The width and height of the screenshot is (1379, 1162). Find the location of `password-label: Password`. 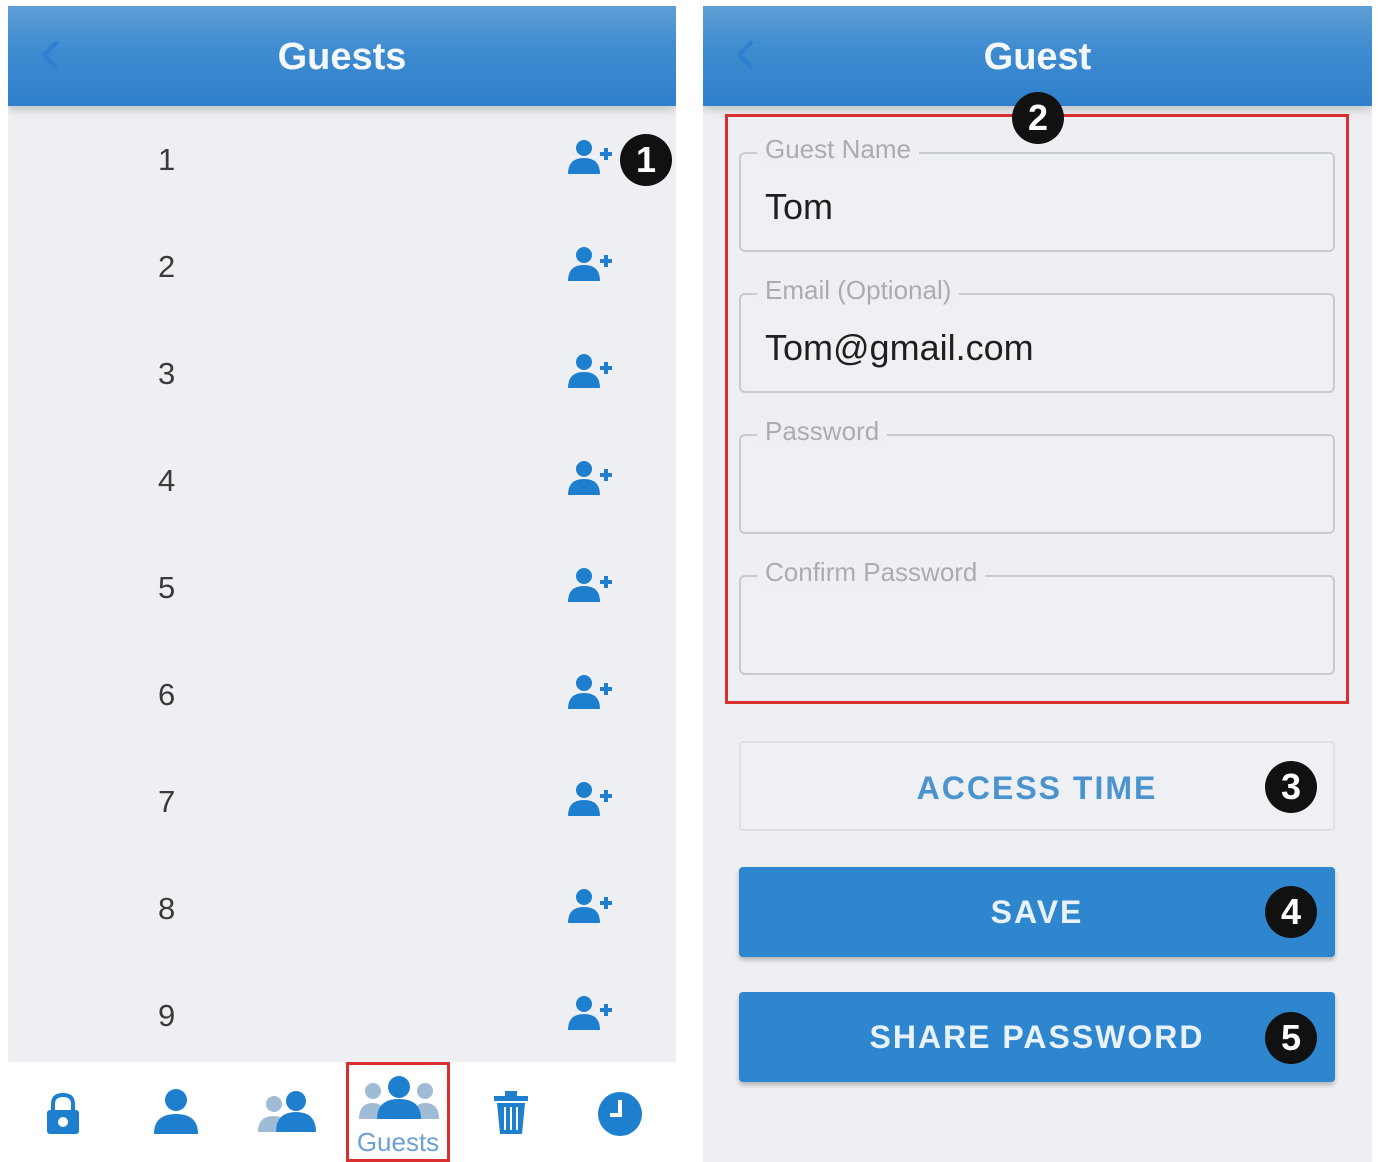

password-label: Password is located at coordinates (822, 431).